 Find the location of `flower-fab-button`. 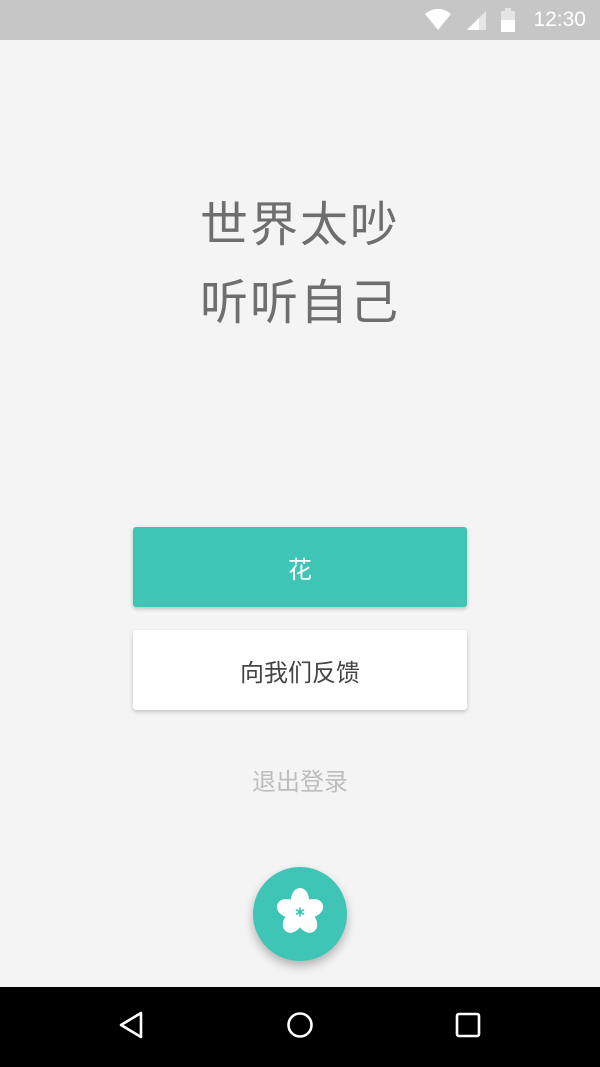

flower-fab-button is located at coordinates (300, 914).